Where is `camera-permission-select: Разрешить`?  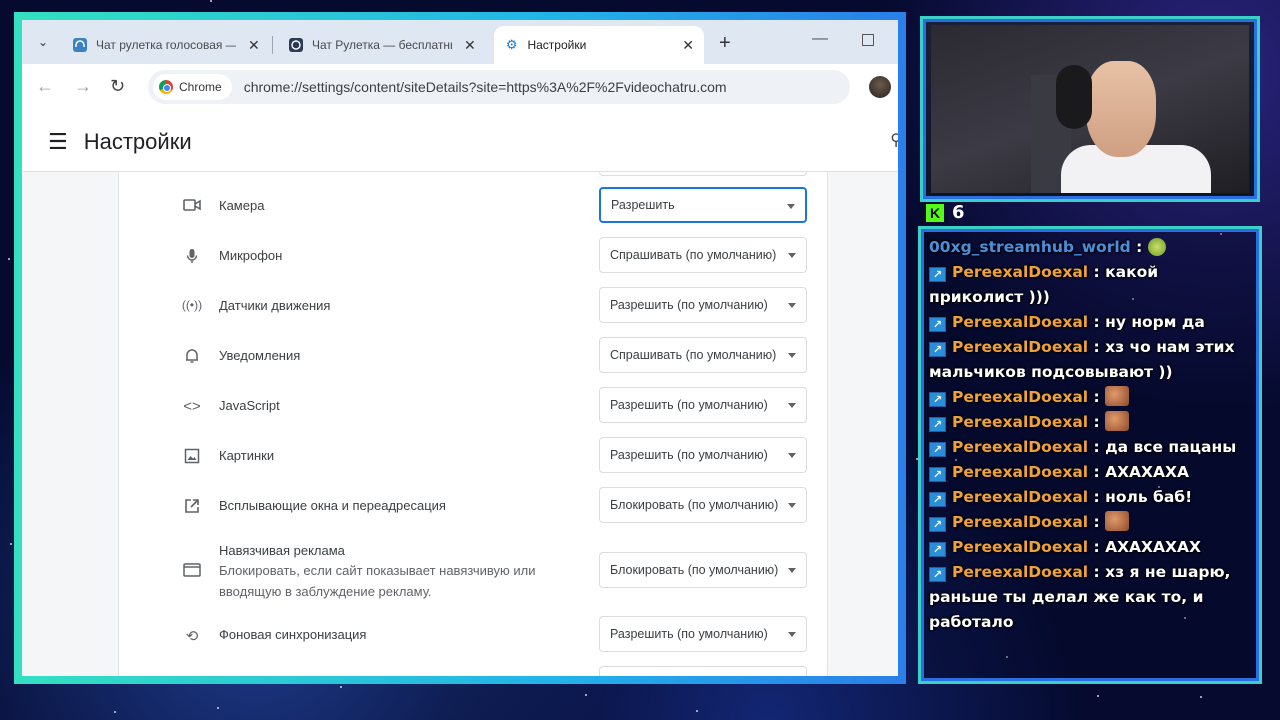
camera-permission-select: Разрешить is located at coordinates (703, 205).